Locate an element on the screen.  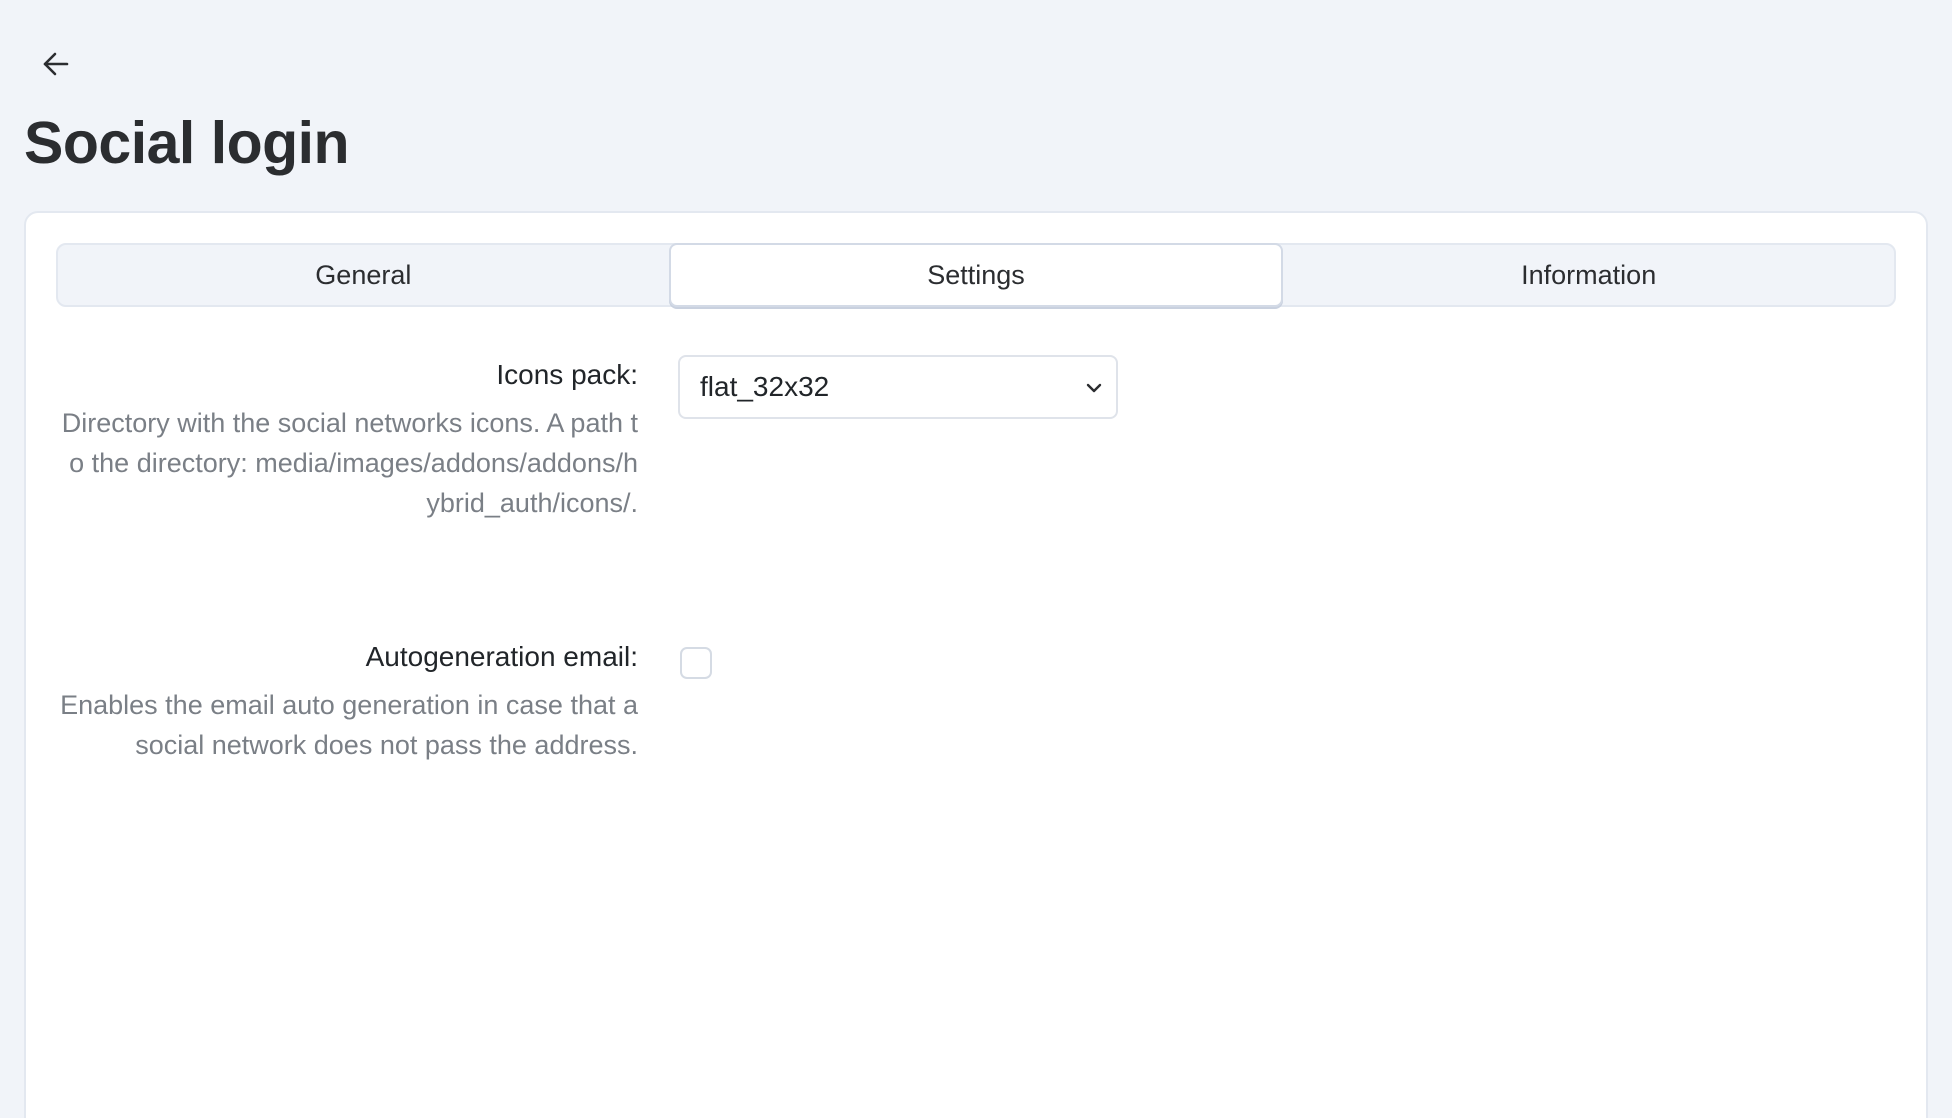
tab-information: Information is located at coordinates (1588, 275).